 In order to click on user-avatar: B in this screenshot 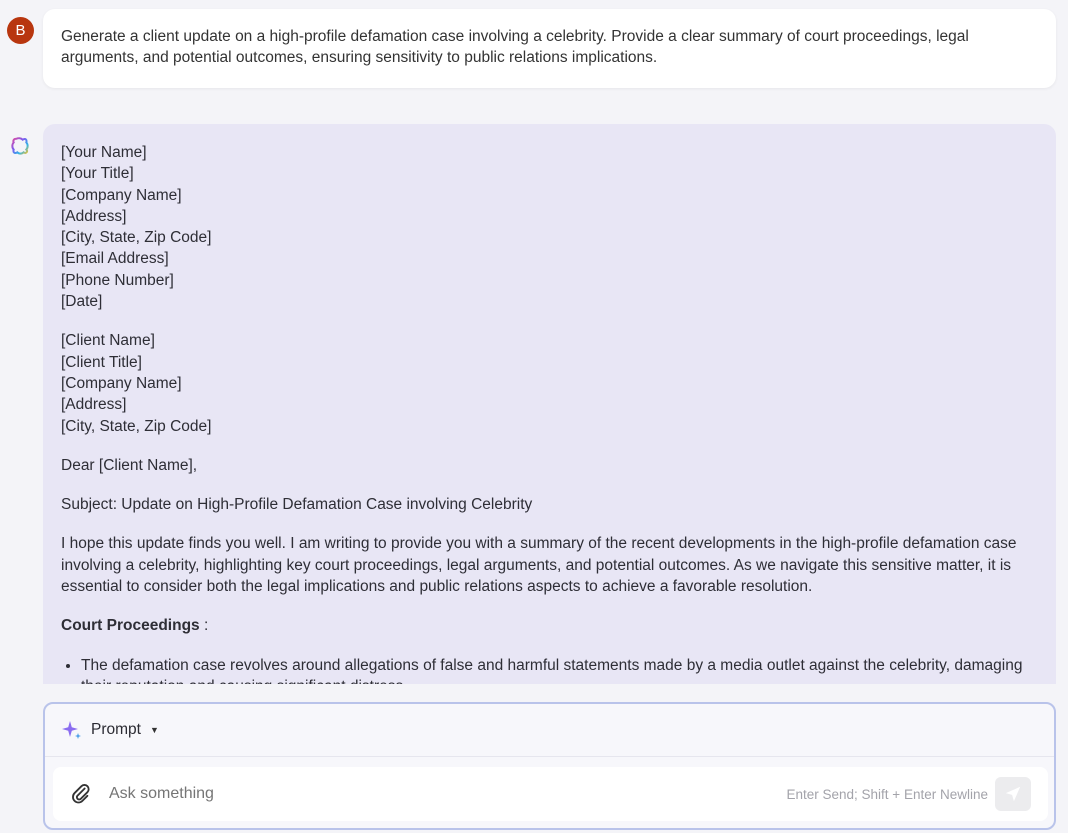, I will do `click(20, 30)`.